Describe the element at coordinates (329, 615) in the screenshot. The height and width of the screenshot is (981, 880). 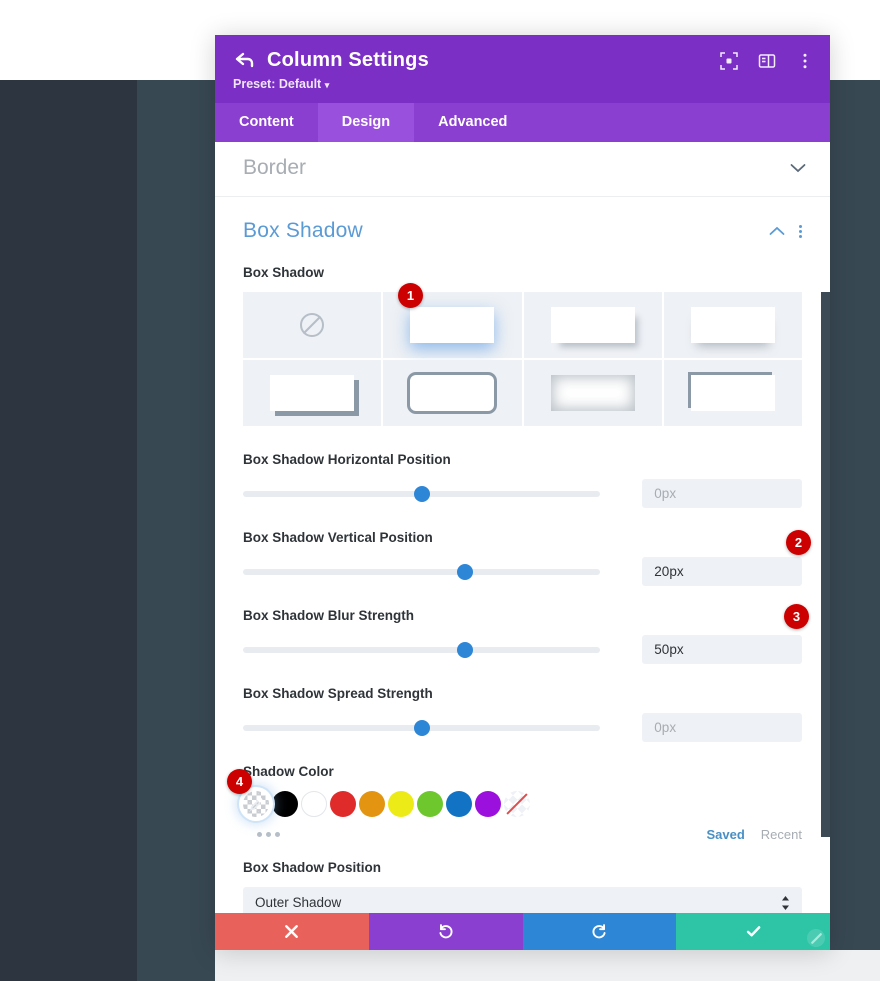
I see `slider-label: Box Shadow Blur Strength` at that location.